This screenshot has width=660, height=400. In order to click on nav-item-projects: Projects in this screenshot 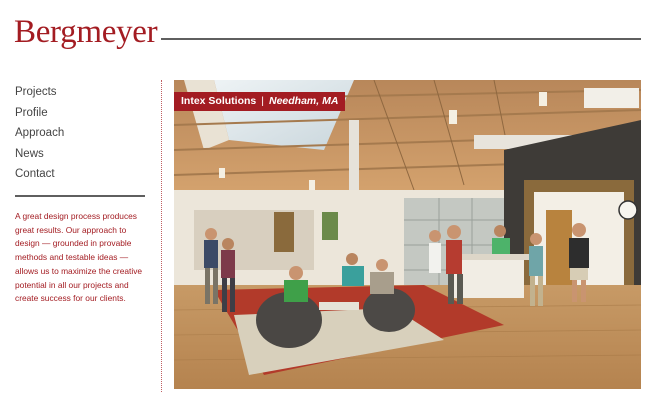, I will do `click(39, 92)`.